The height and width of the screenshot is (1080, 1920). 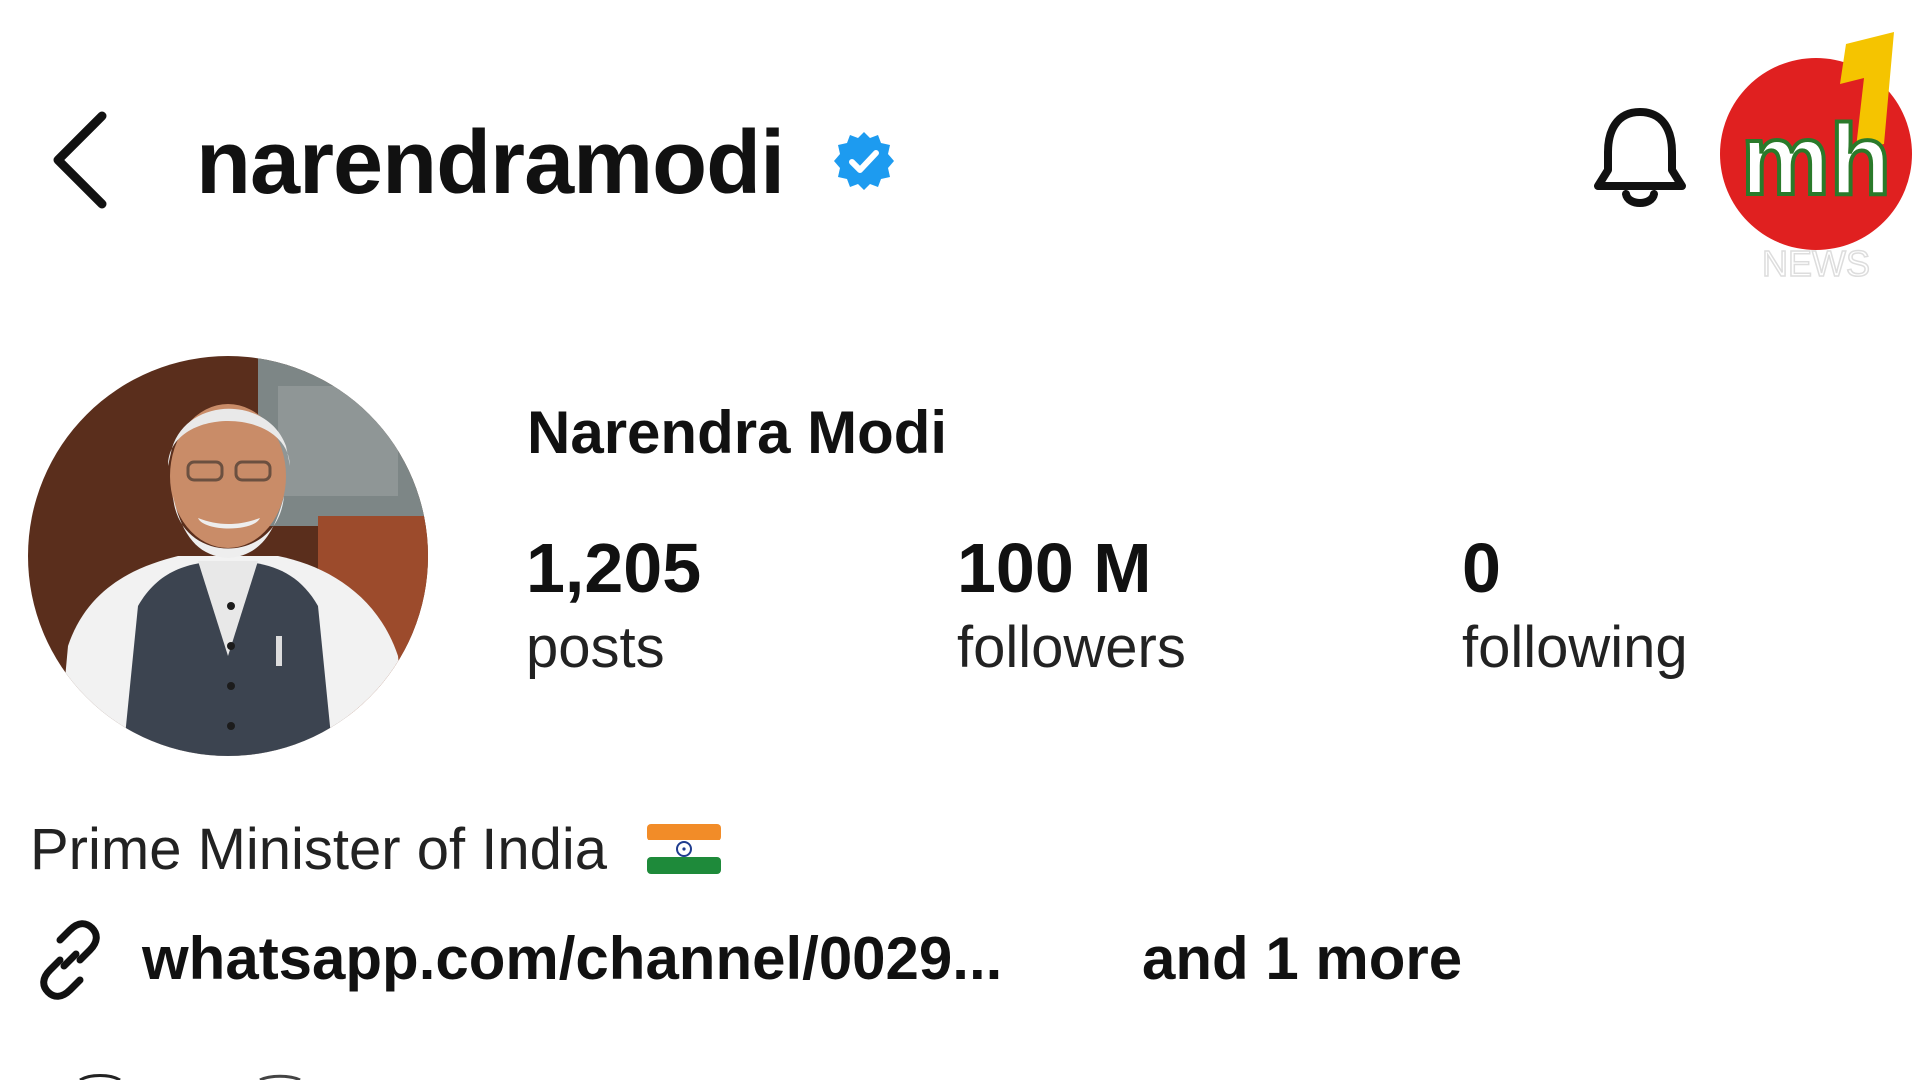 I want to click on profile-photo, so click(x=228, y=556).